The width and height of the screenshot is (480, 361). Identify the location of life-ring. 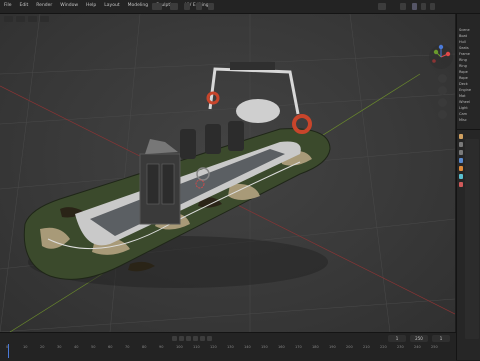
(213, 98).